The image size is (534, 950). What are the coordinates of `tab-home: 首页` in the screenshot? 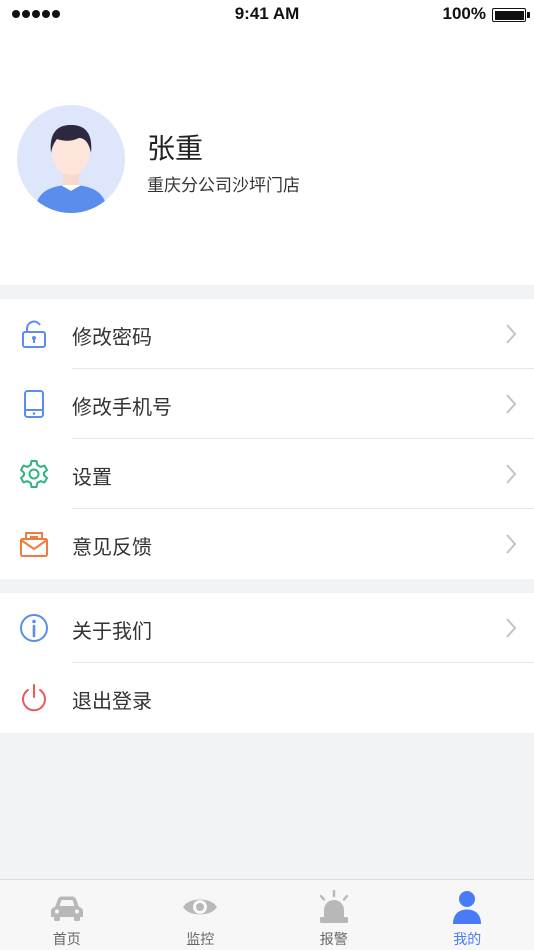 It's located at (67, 915).